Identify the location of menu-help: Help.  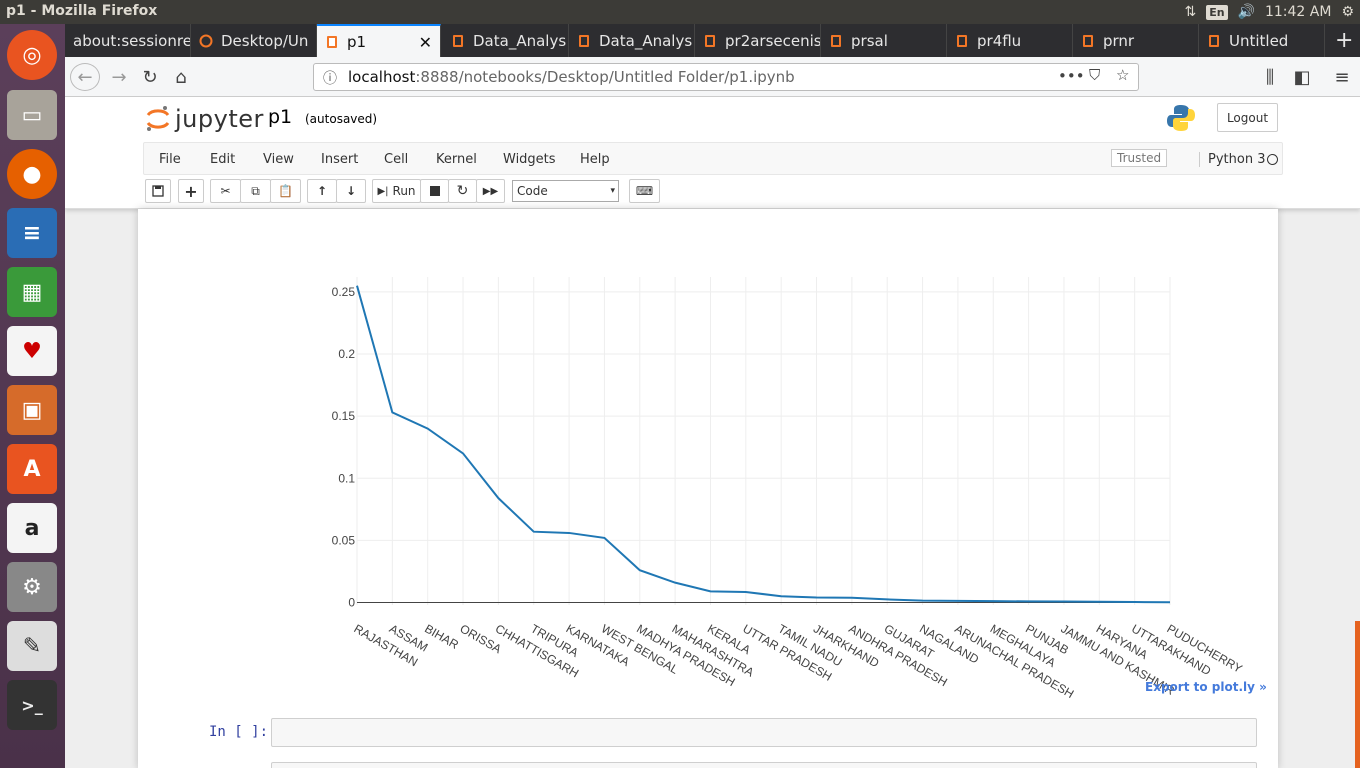
(595, 159).